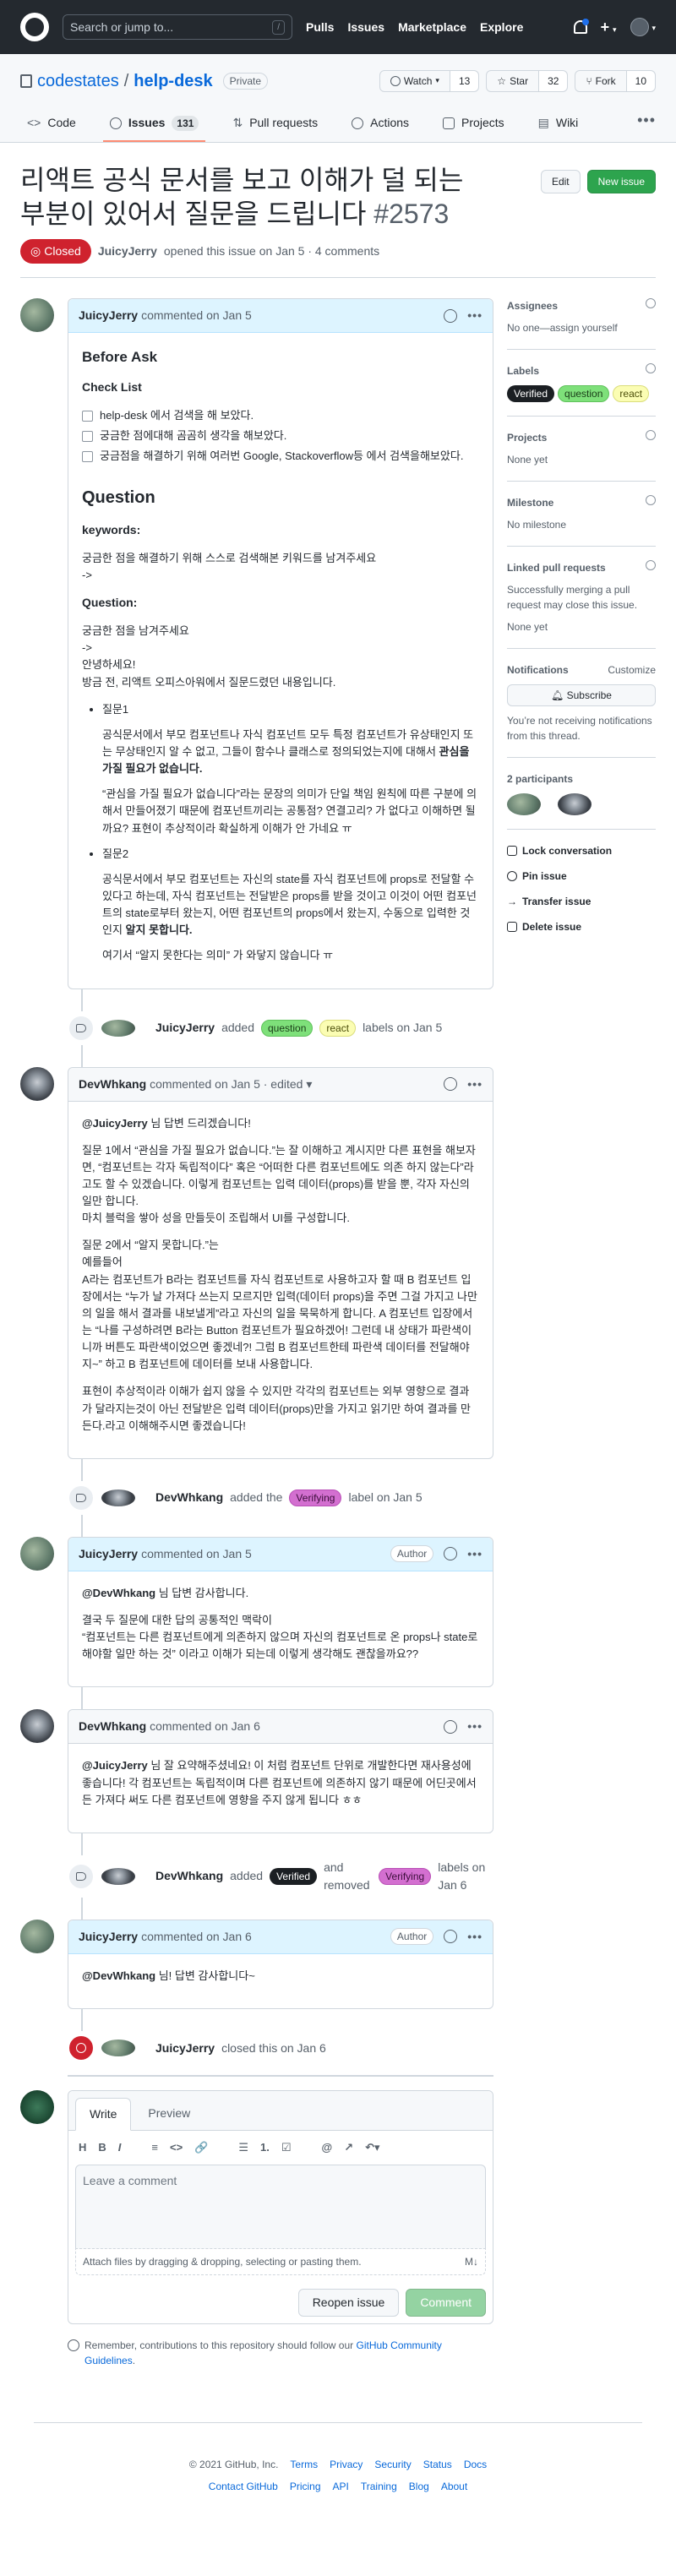  What do you see at coordinates (527, 81) in the screenshot?
I see `star-button: ☆ Star 32` at bounding box center [527, 81].